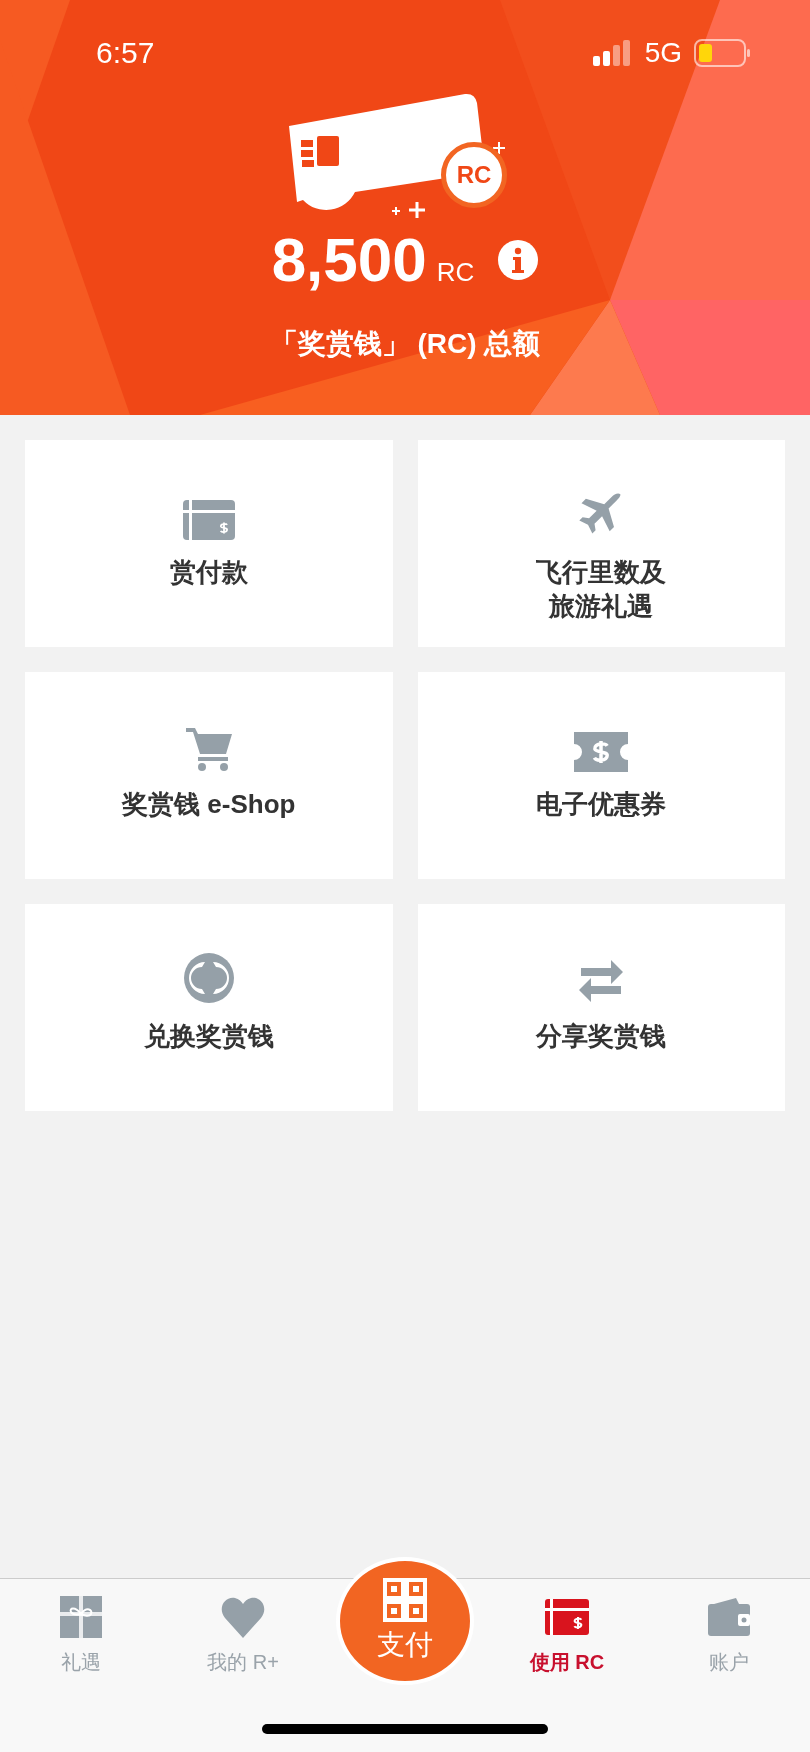 The image size is (810, 1752). Describe the element at coordinates (567, 1665) in the screenshot. I see `tab-bar-item: 使用 RC` at that location.